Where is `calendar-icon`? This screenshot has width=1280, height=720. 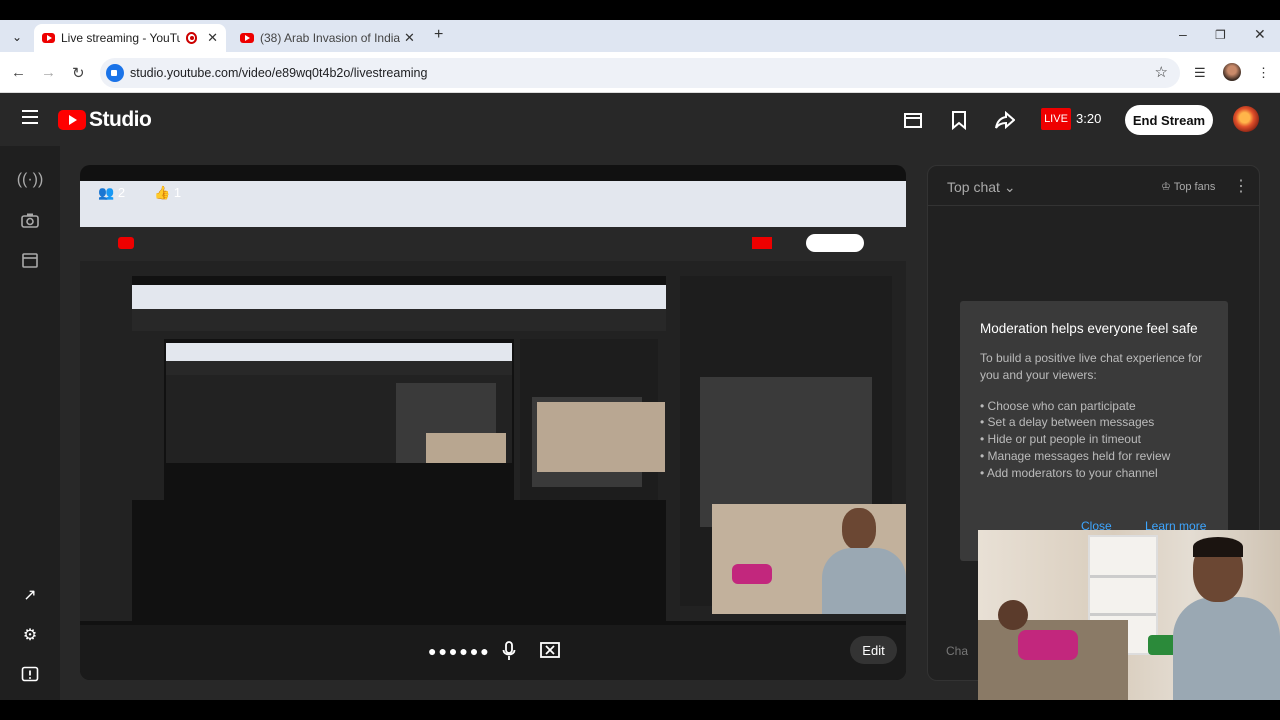 calendar-icon is located at coordinates (30, 260).